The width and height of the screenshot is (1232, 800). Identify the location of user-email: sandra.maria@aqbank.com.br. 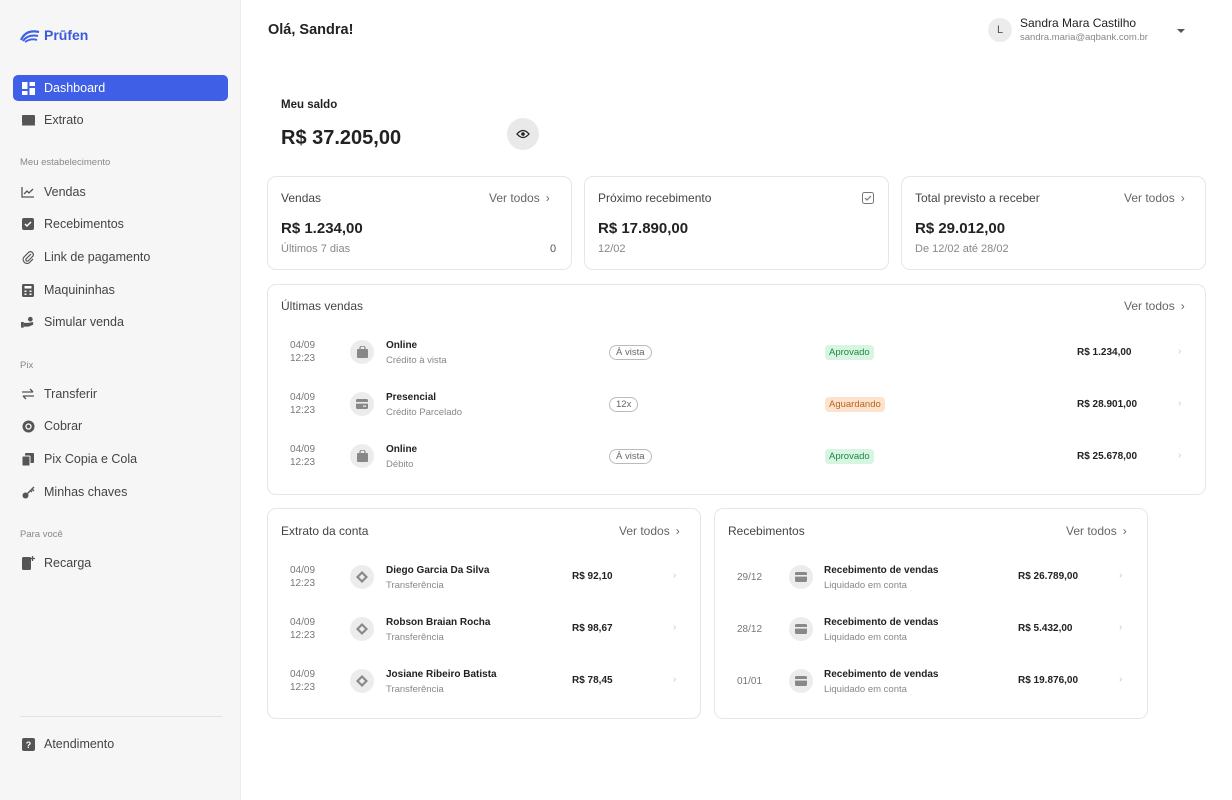
(1084, 37).